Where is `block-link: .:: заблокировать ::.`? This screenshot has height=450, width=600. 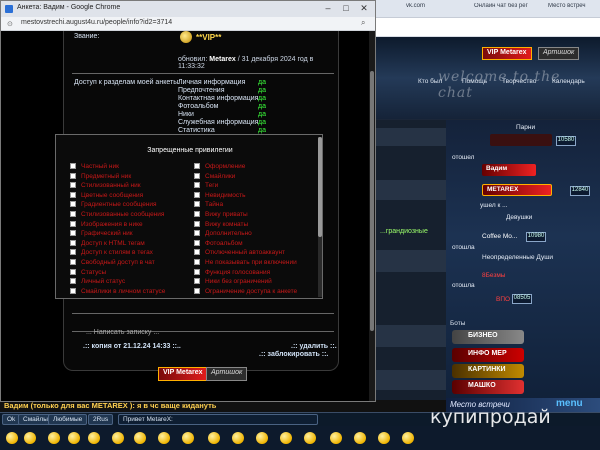 block-link: .:: заблокировать ::. is located at coordinates (293, 354).